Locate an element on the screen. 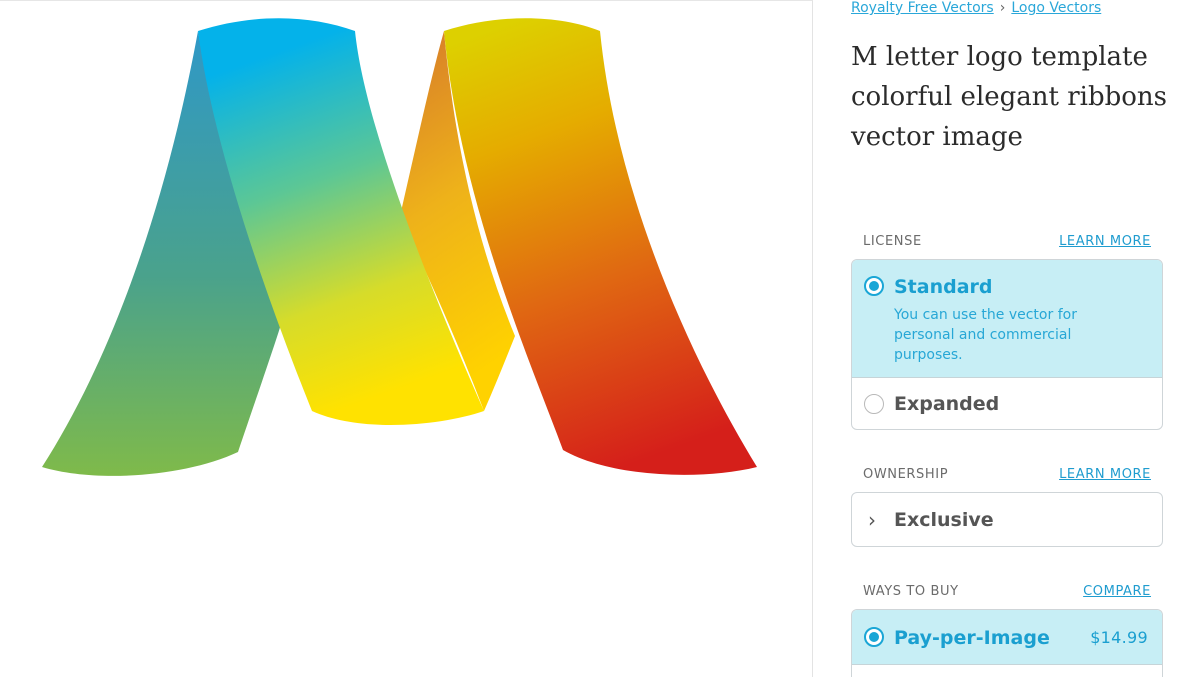  ways-to-buy-options: Pay-per-Image $14.99 is located at coordinates (1007, 643).